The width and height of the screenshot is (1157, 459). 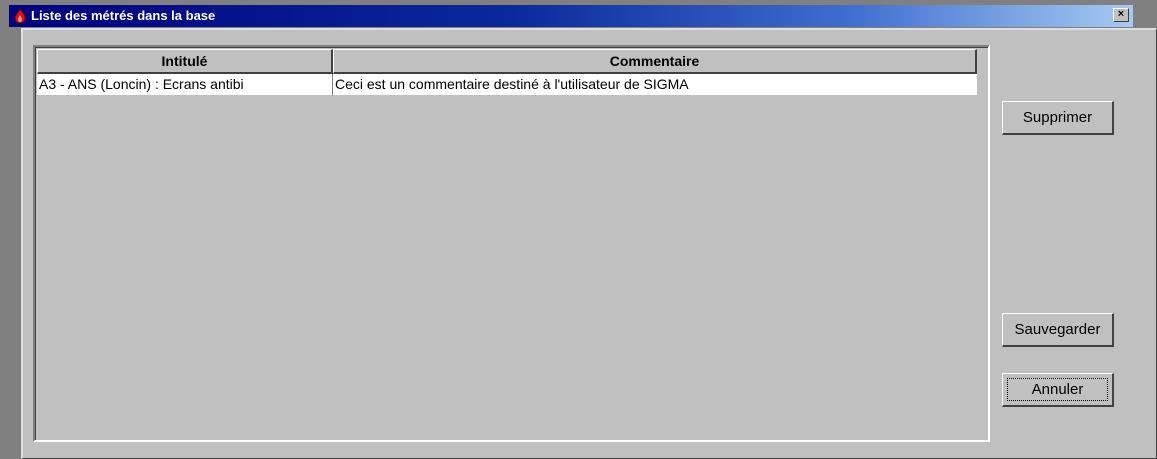 What do you see at coordinates (1121, 15) in the screenshot?
I see `close-icon: ×` at bounding box center [1121, 15].